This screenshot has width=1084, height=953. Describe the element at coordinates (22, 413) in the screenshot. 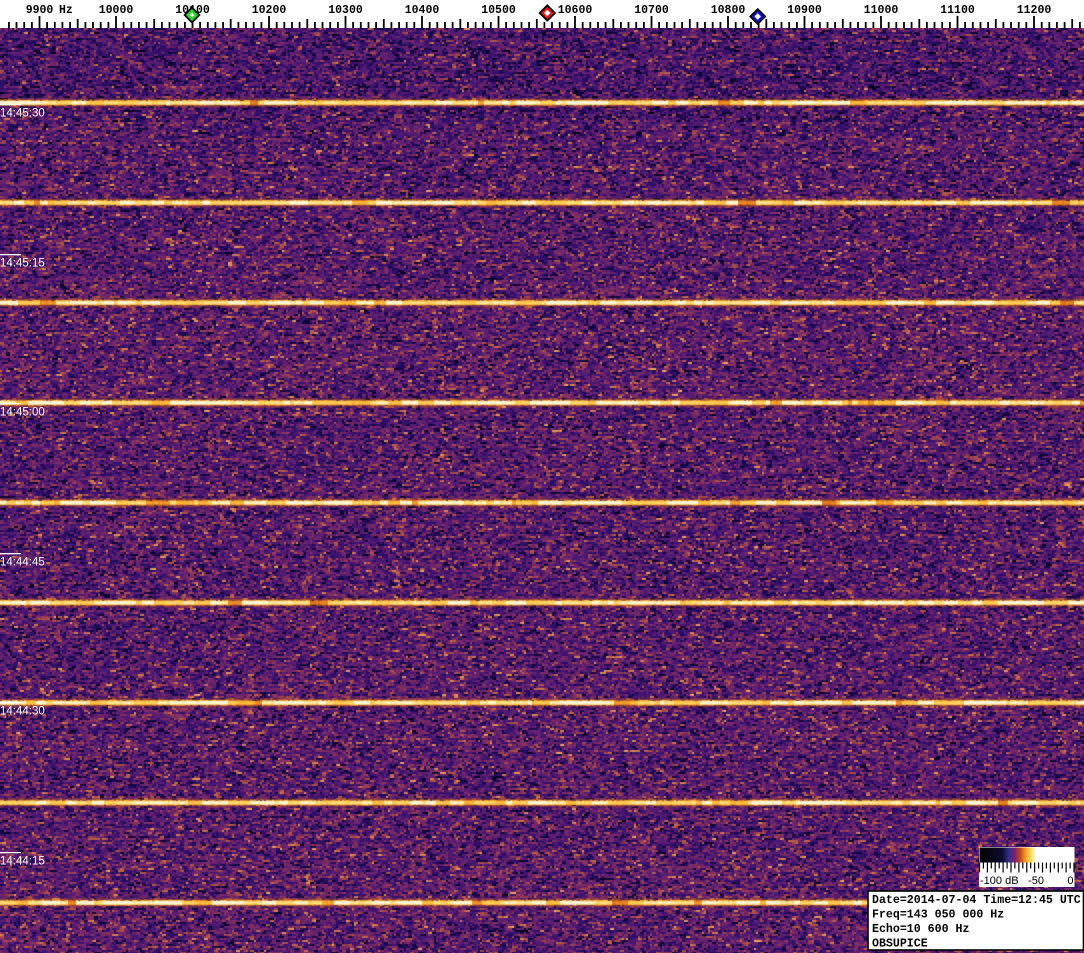

I see `svg-text: 14:45:00` at that location.